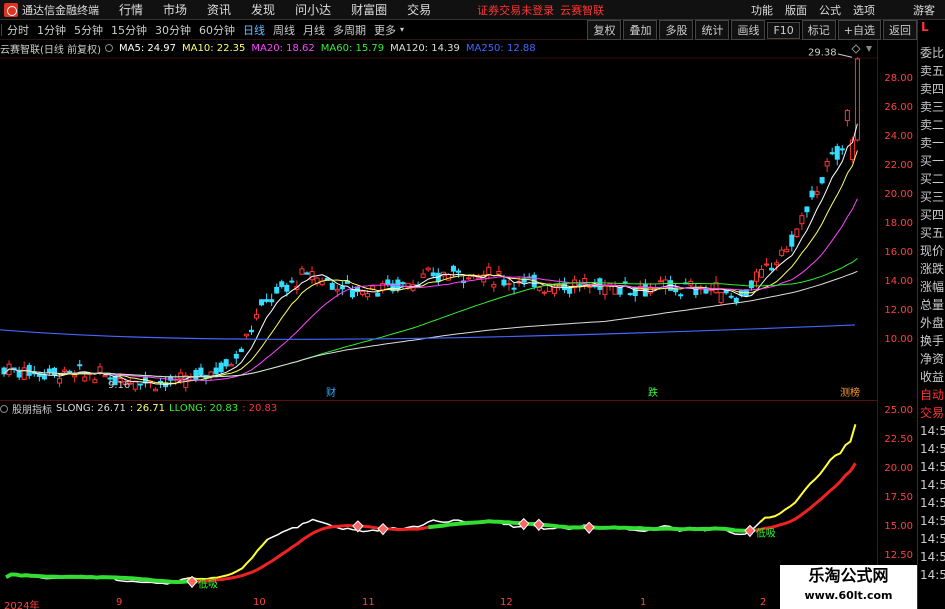  What do you see at coordinates (762, 10) in the screenshot?
I see `menu-function: 功能` at bounding box center [762, 10].